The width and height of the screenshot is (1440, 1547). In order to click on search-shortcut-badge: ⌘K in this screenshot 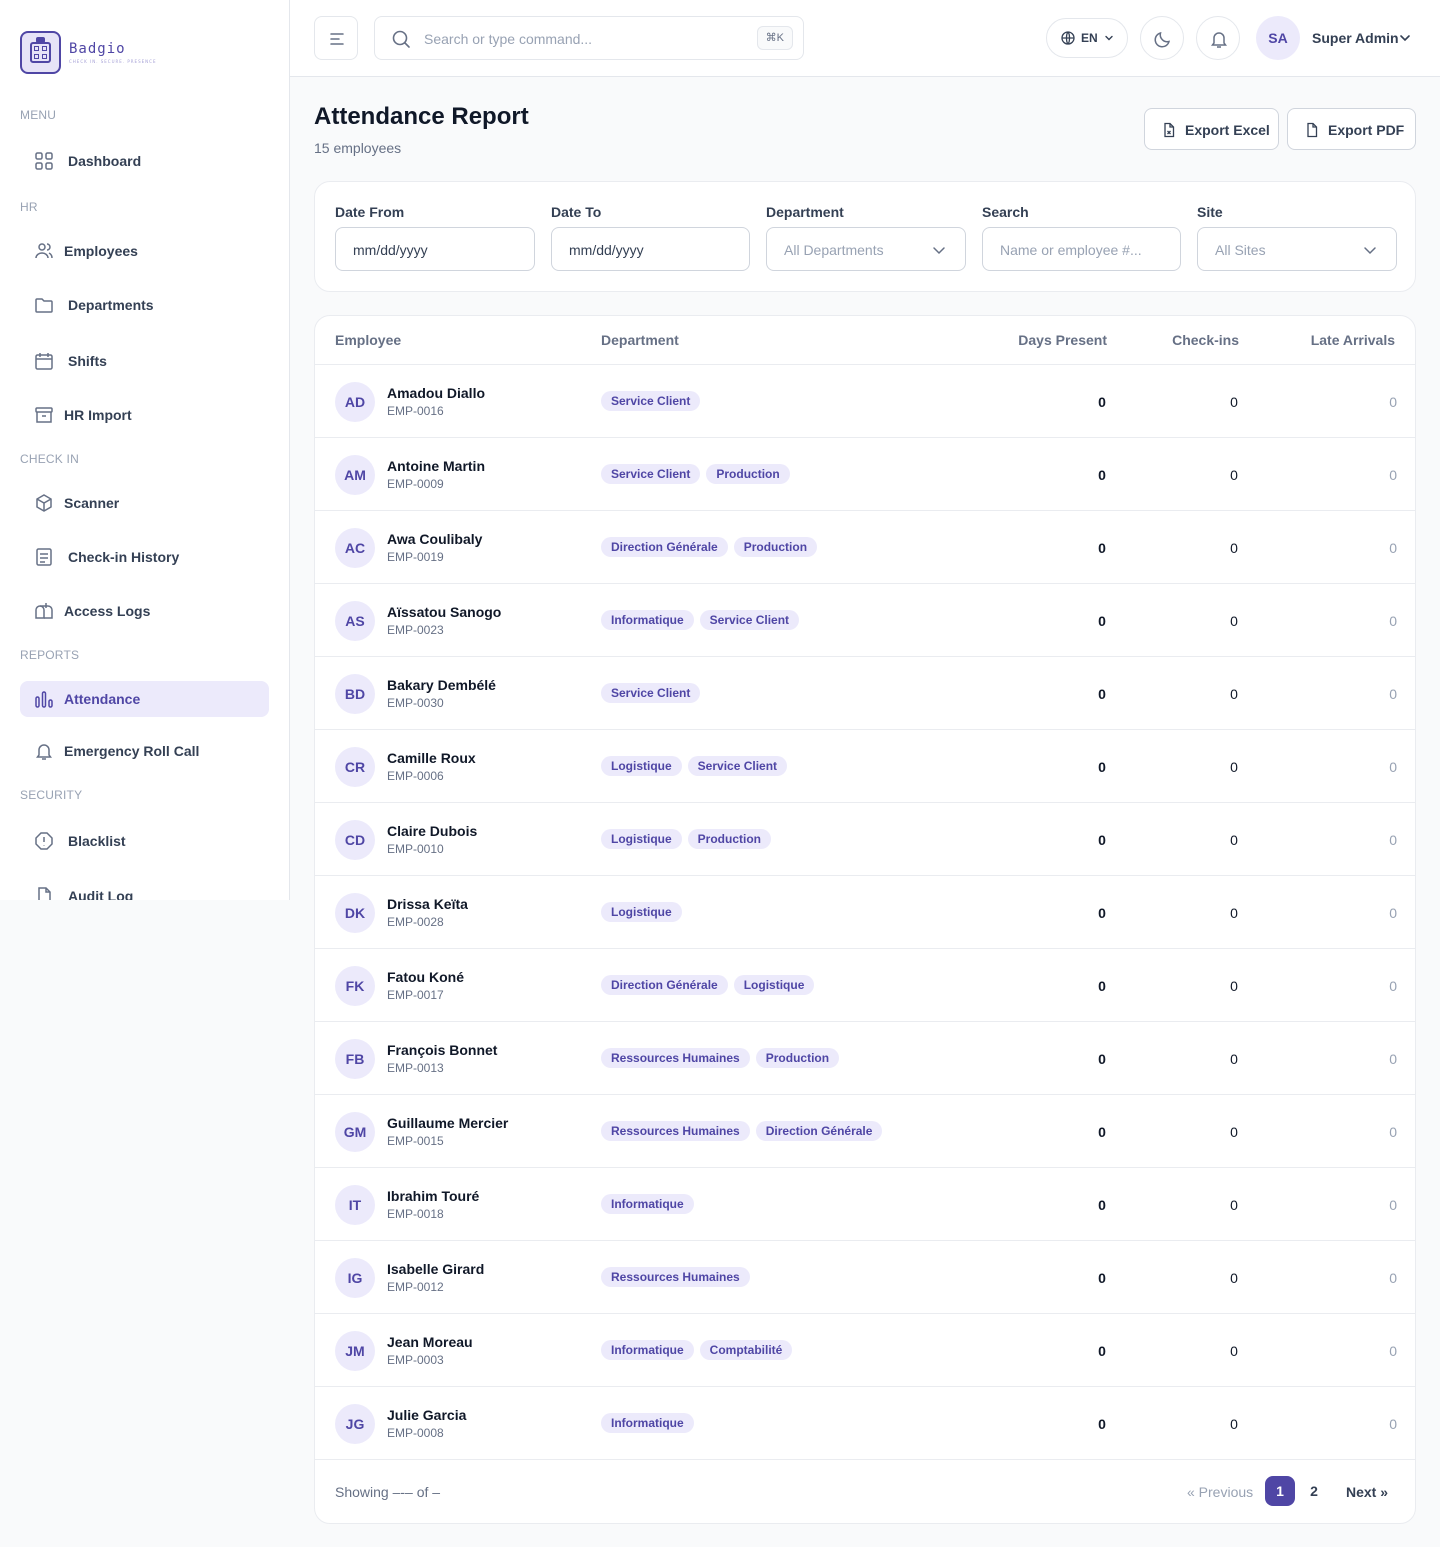, I will do `click(774, 38)`.